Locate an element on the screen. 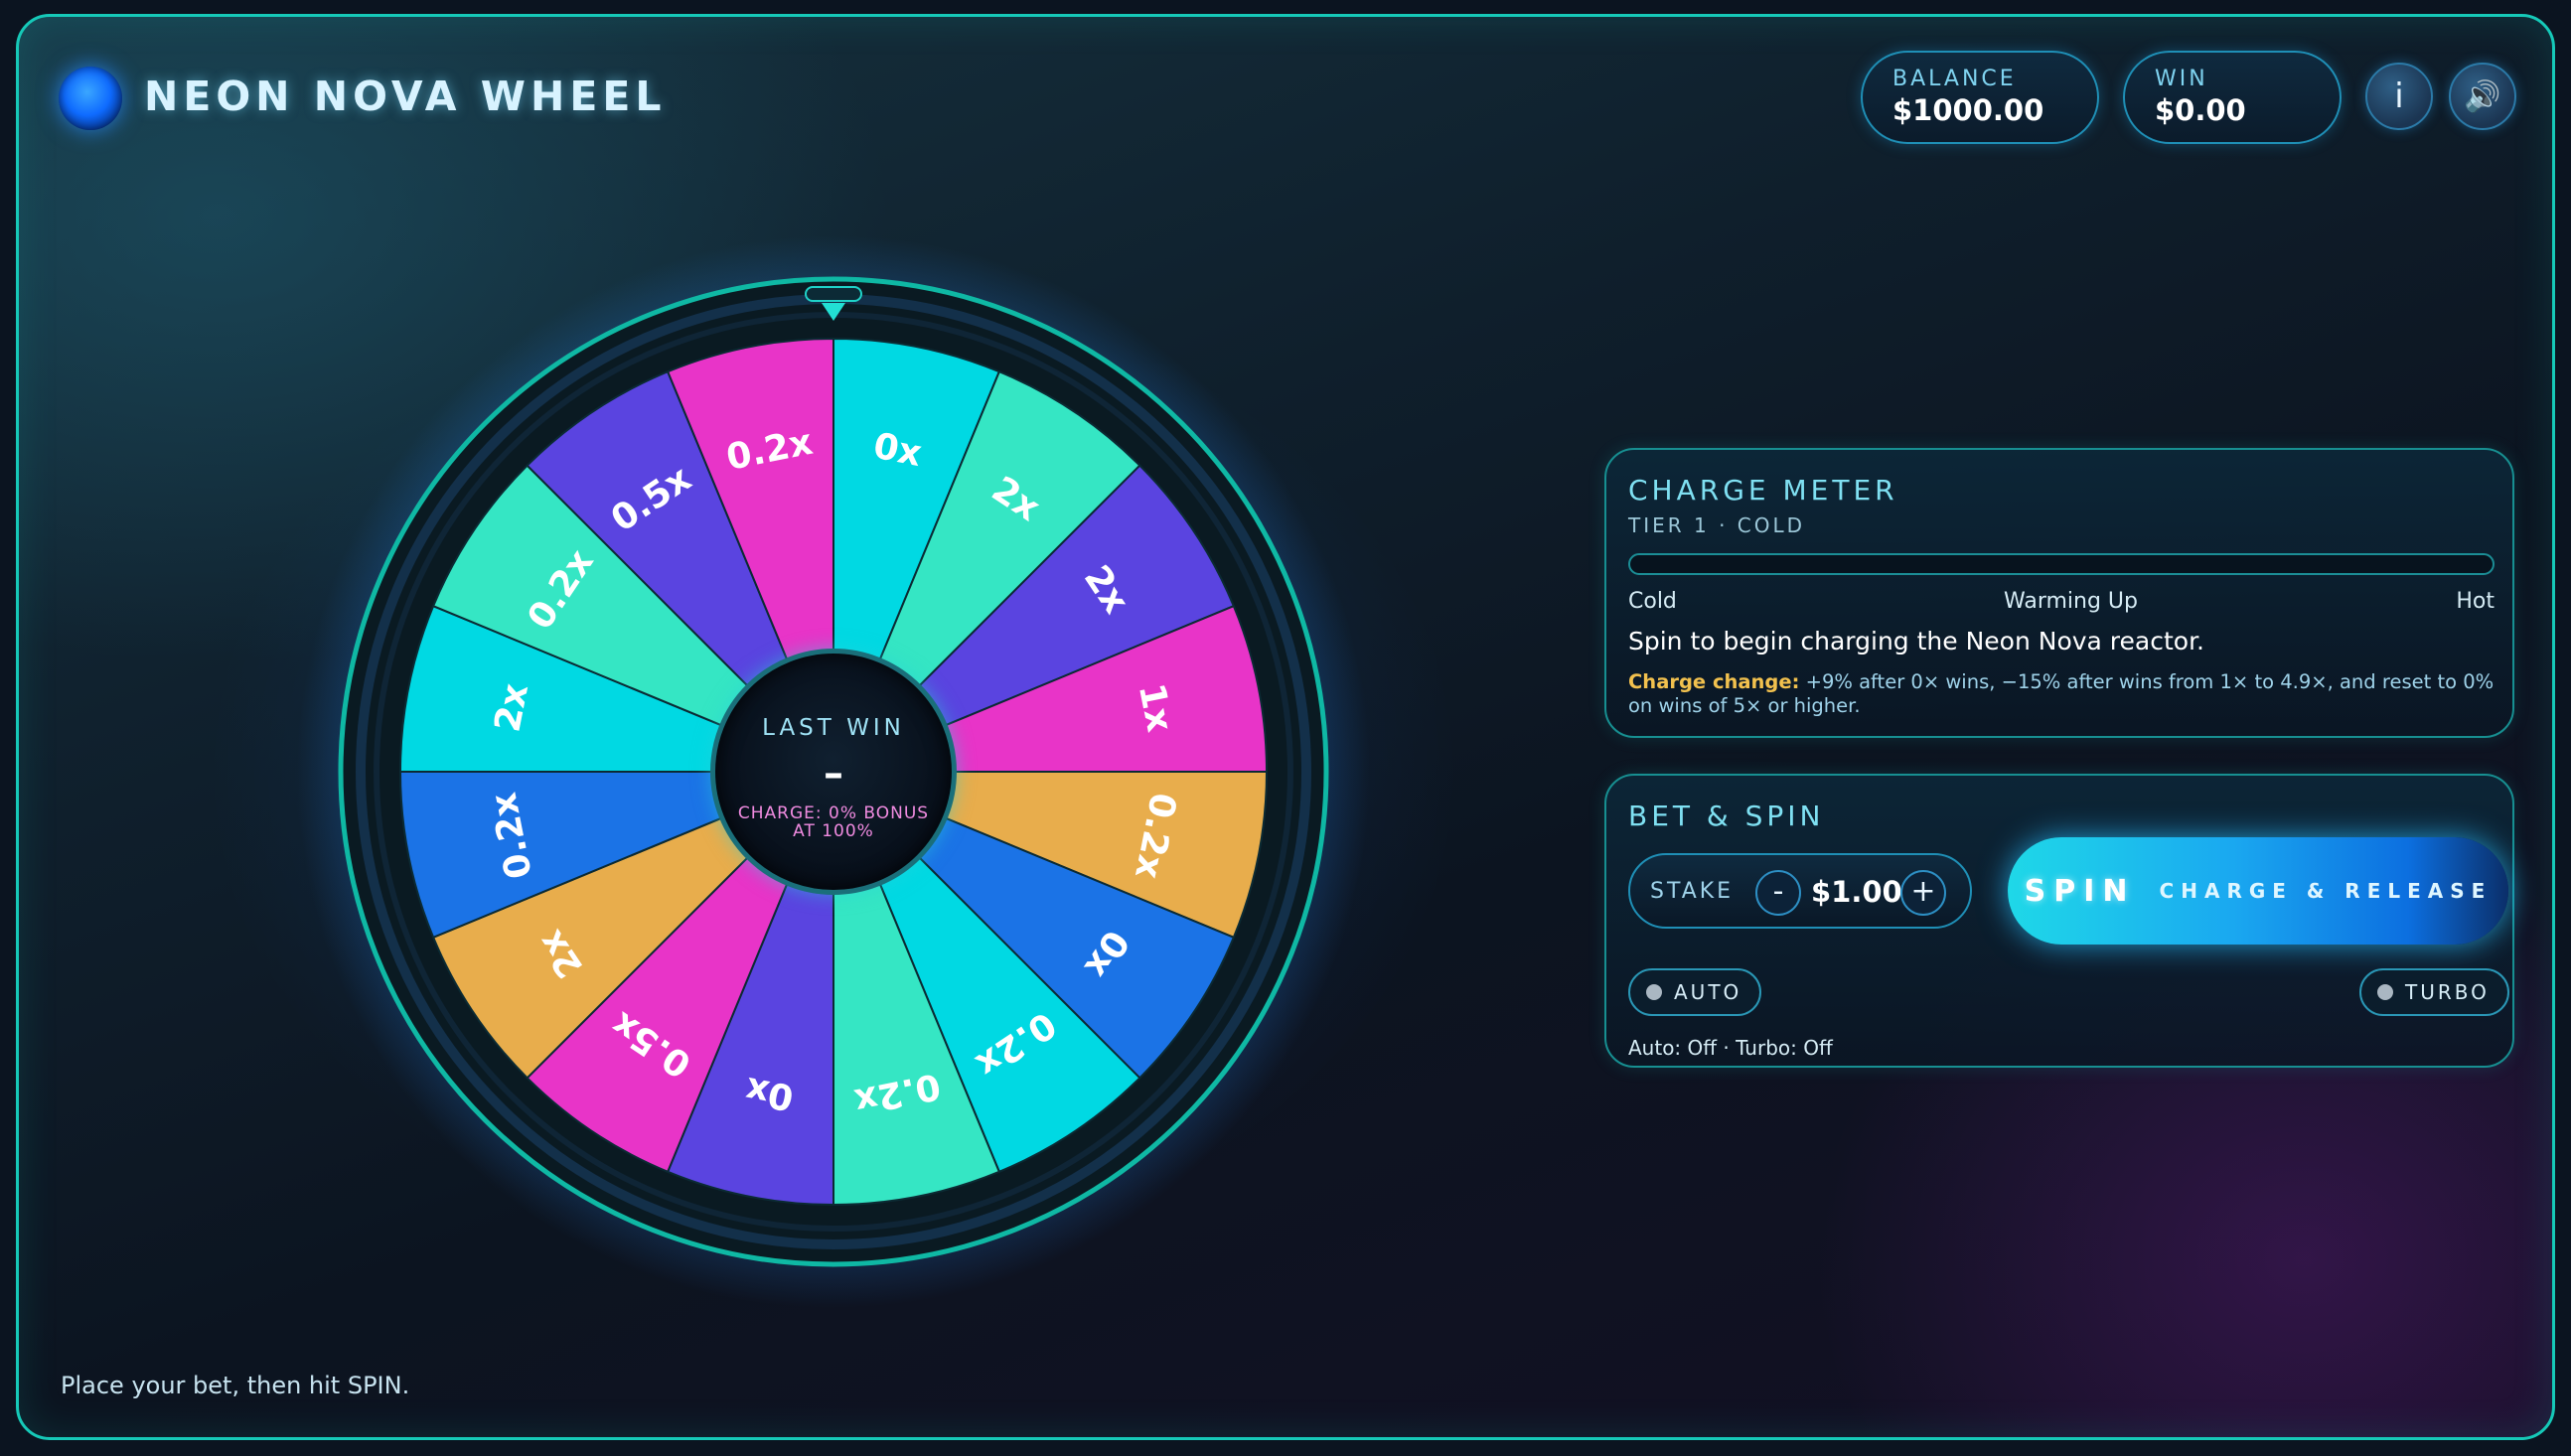 This screenshot has width=2571, height=1456. spin-button-sublabel: CHARGE & RELEASE is located at coordinates (2326, 891).